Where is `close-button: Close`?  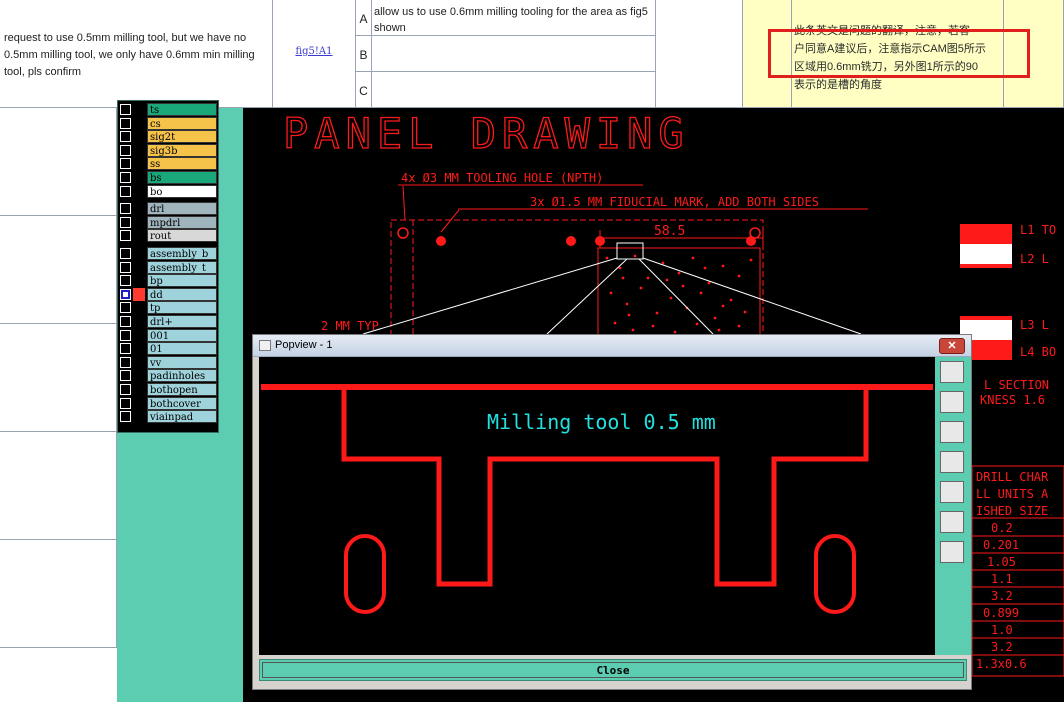 close-button: Close is located at coordinates (613, 670).